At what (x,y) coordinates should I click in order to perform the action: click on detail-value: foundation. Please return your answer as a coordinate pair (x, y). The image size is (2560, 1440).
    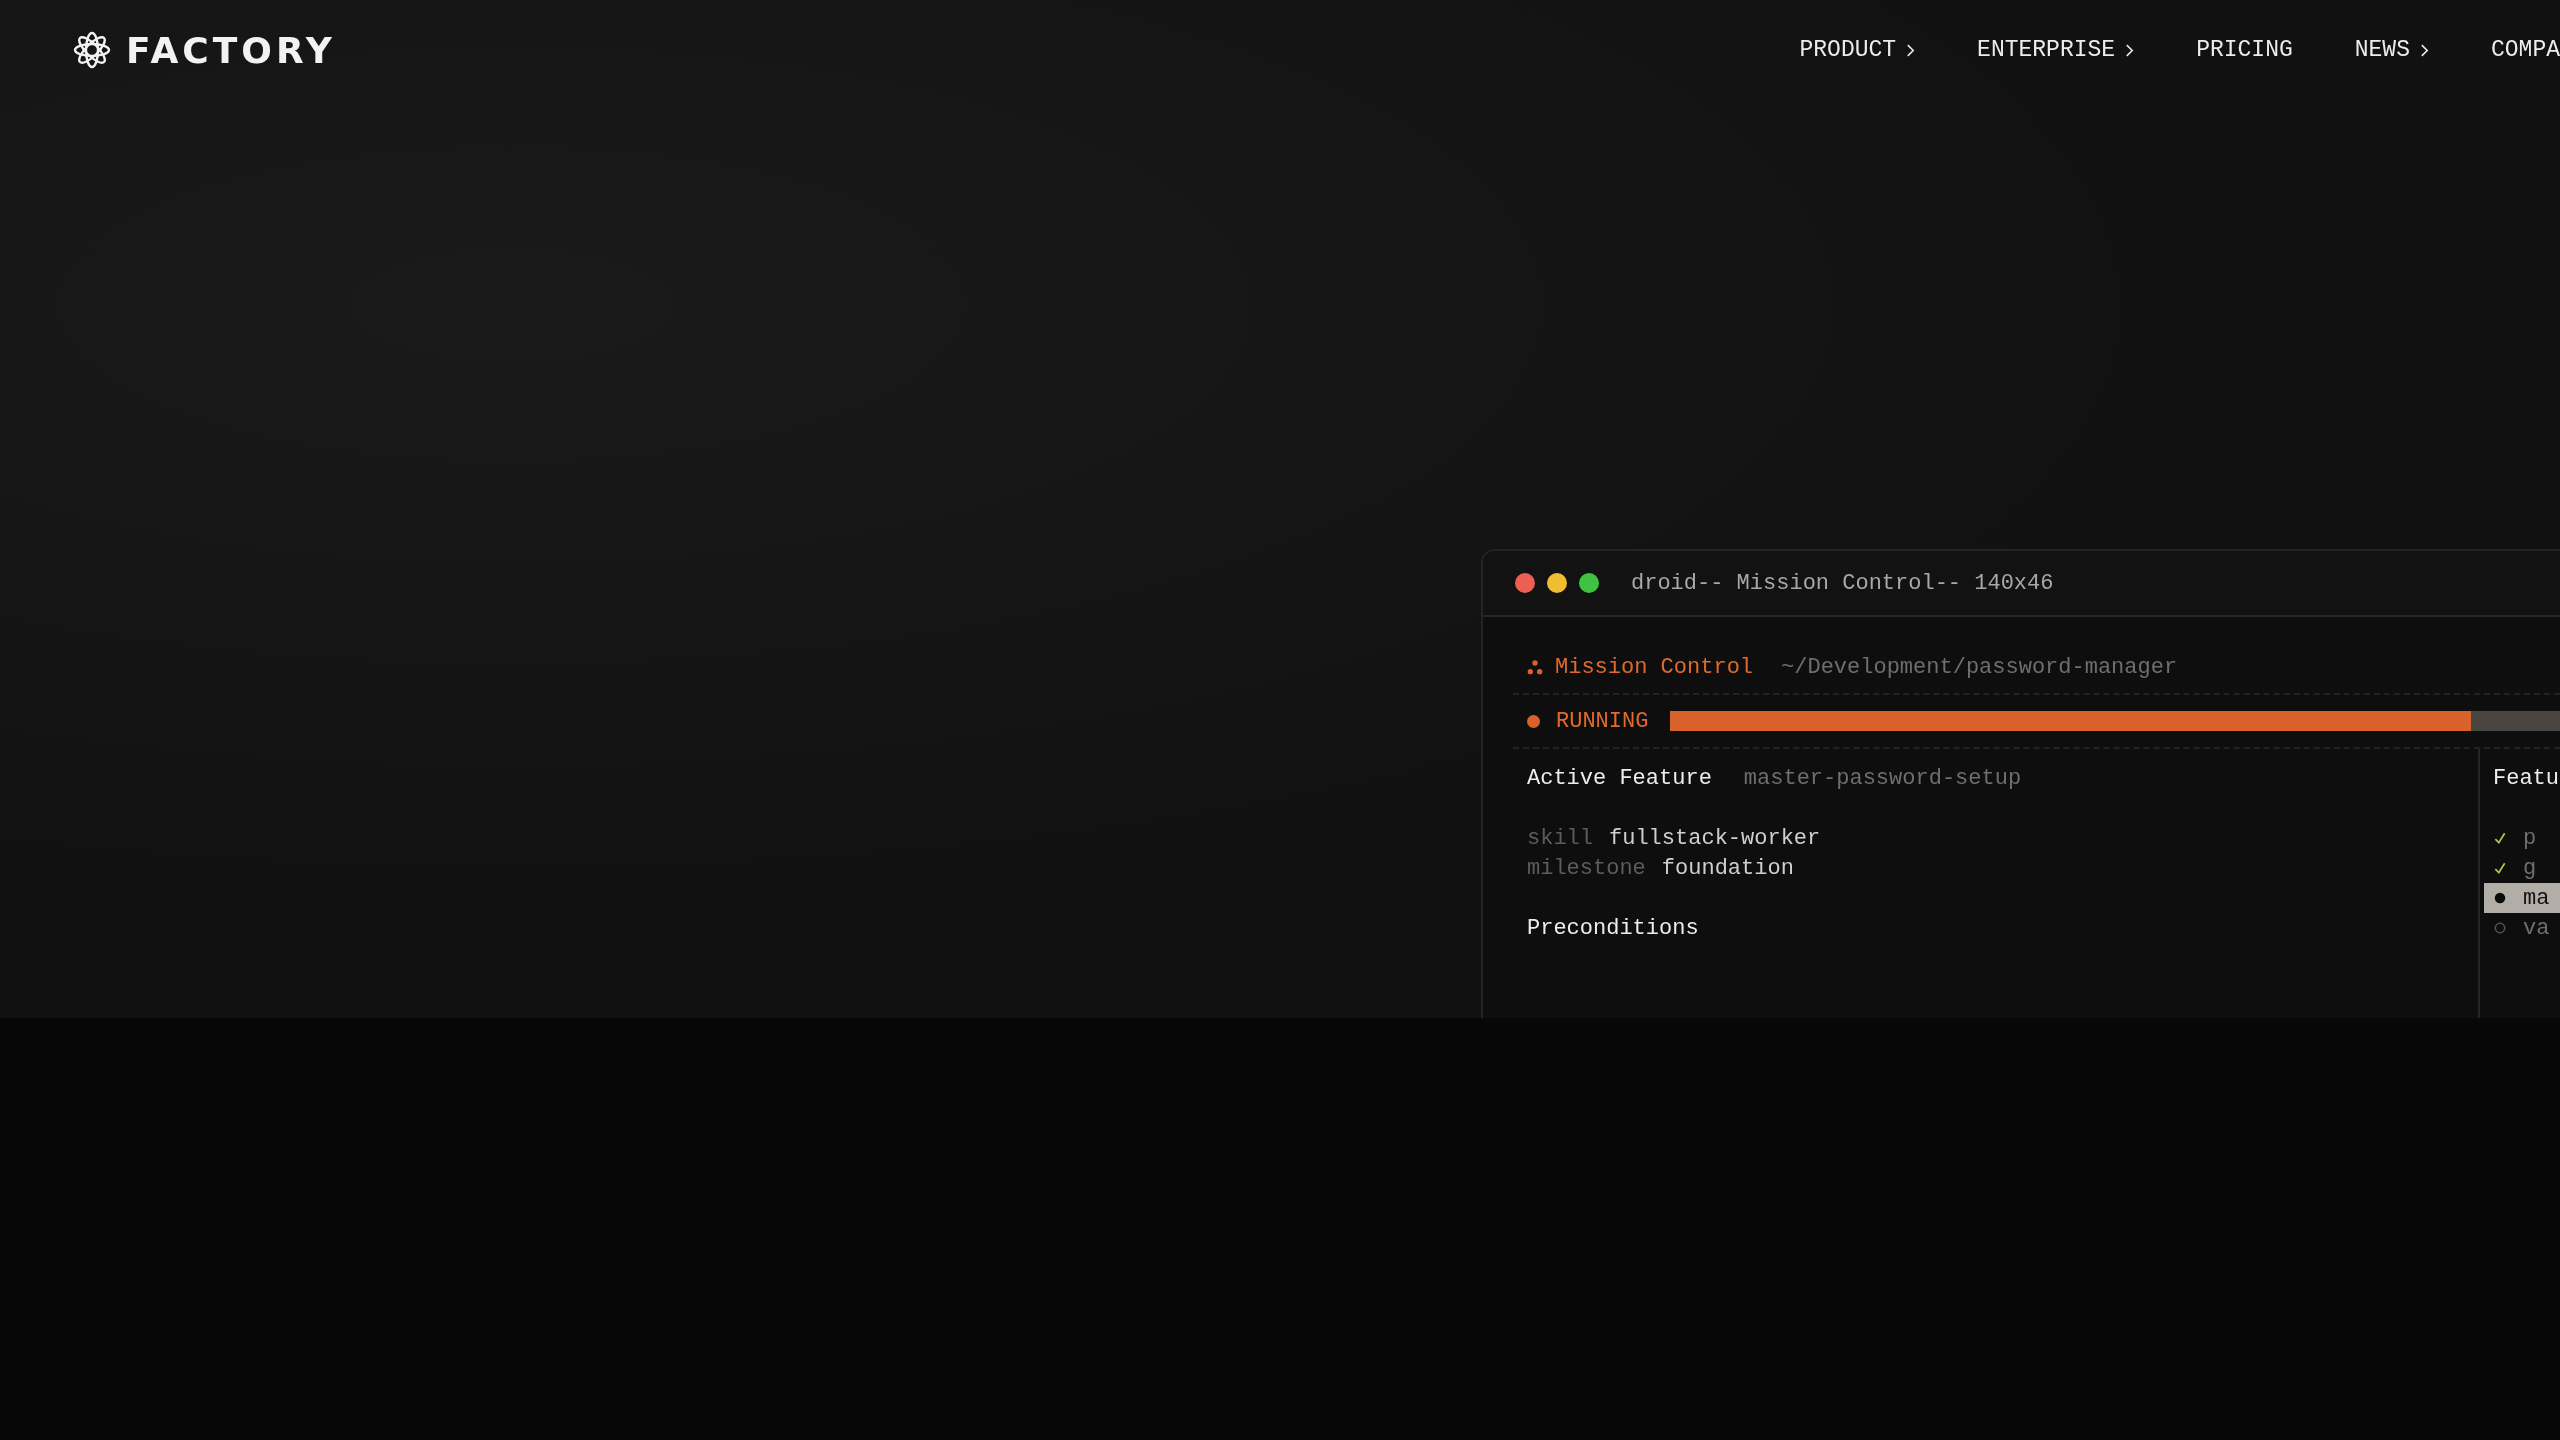
    Looking at the image, I should click on (1727, 868).